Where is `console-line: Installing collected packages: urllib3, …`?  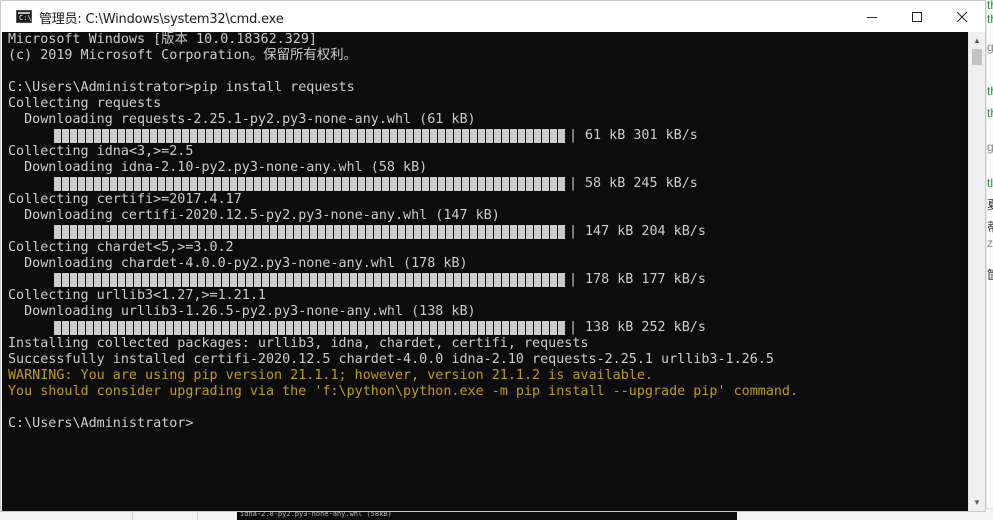 console-line: Installing collected packages: urllib3, … is located at coordinates (298, 343).